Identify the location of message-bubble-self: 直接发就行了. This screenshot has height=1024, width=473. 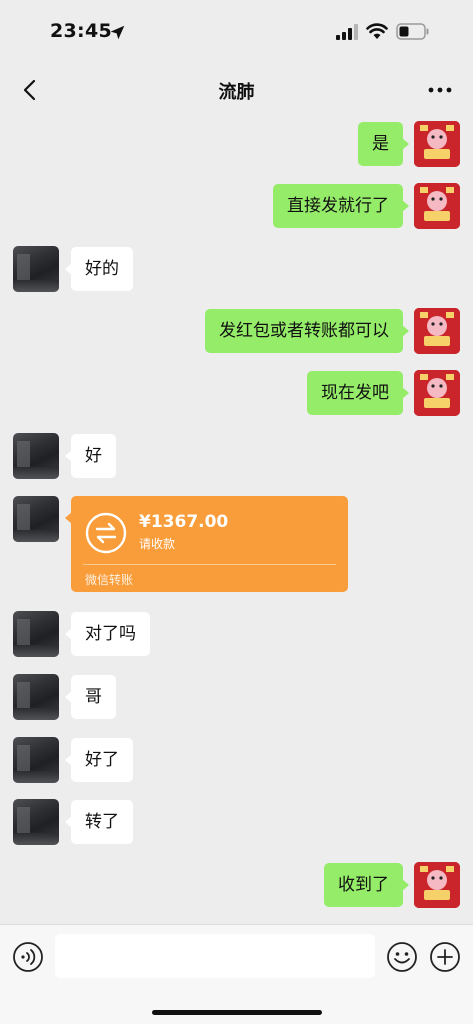
(341, 206).